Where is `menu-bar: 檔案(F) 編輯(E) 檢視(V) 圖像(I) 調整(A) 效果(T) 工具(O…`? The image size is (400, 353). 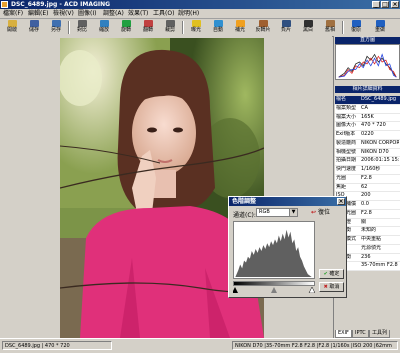 menu-bar: 檔案(F) 編輯(E) 檢視(V) 圖像(I) 調整(A) 效果(T) 工具(O… is located at coordinates (200, 14).